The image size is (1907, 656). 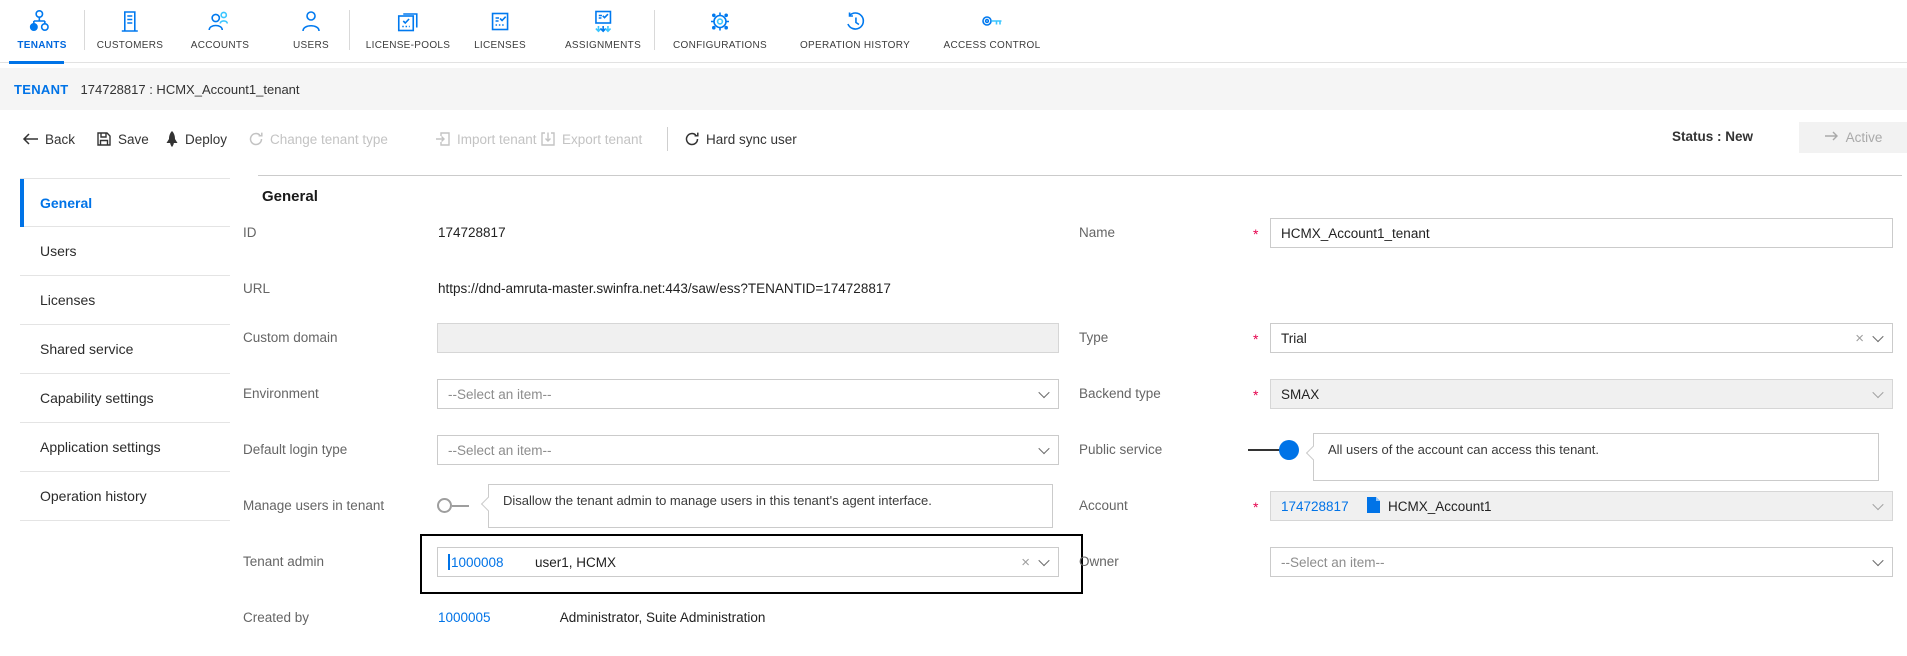 I want to click on nav-label: LICENSE-POOLS, so click(x=408, y=45).